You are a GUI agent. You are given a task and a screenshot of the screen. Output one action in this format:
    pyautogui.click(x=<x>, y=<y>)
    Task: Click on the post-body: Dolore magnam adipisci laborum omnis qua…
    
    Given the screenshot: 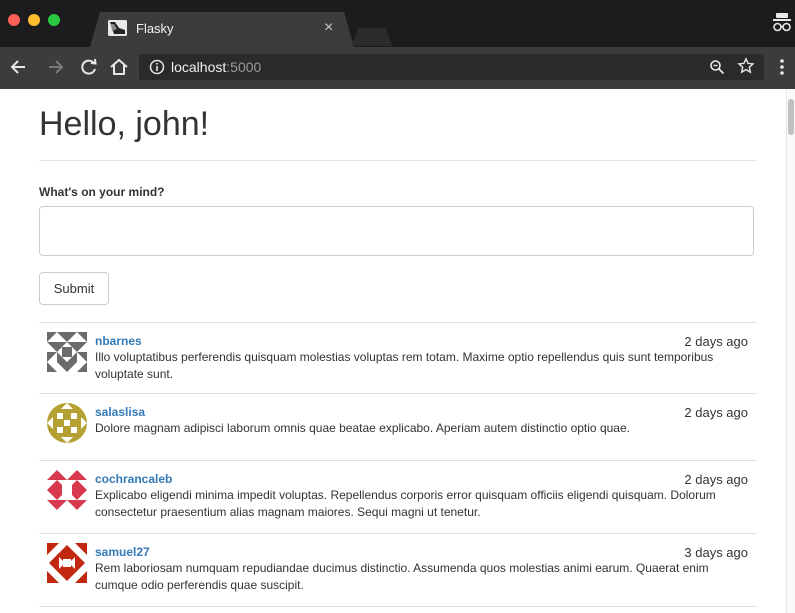 What is the action you would take?
    pyautogui.click(x=362, y=428)
    